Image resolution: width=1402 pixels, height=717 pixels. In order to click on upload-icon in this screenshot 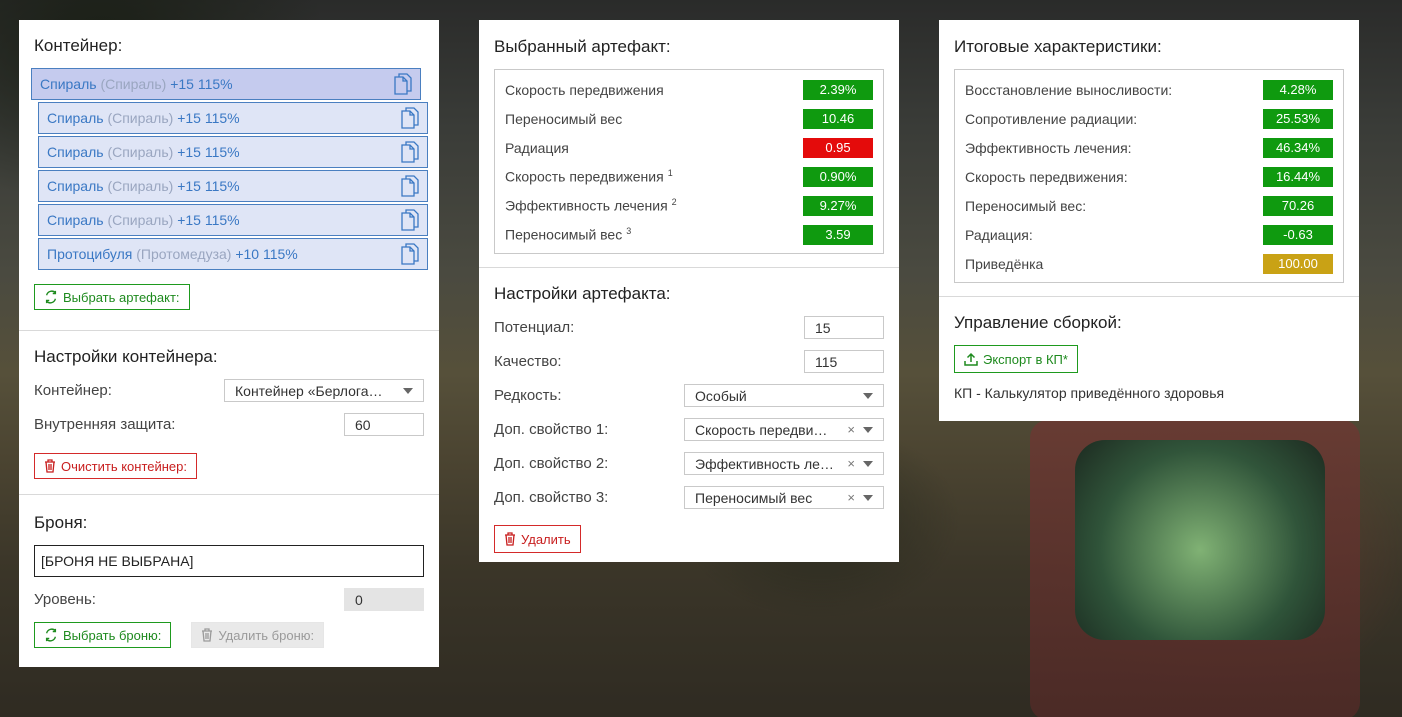, I will do `click(971, 359)`.